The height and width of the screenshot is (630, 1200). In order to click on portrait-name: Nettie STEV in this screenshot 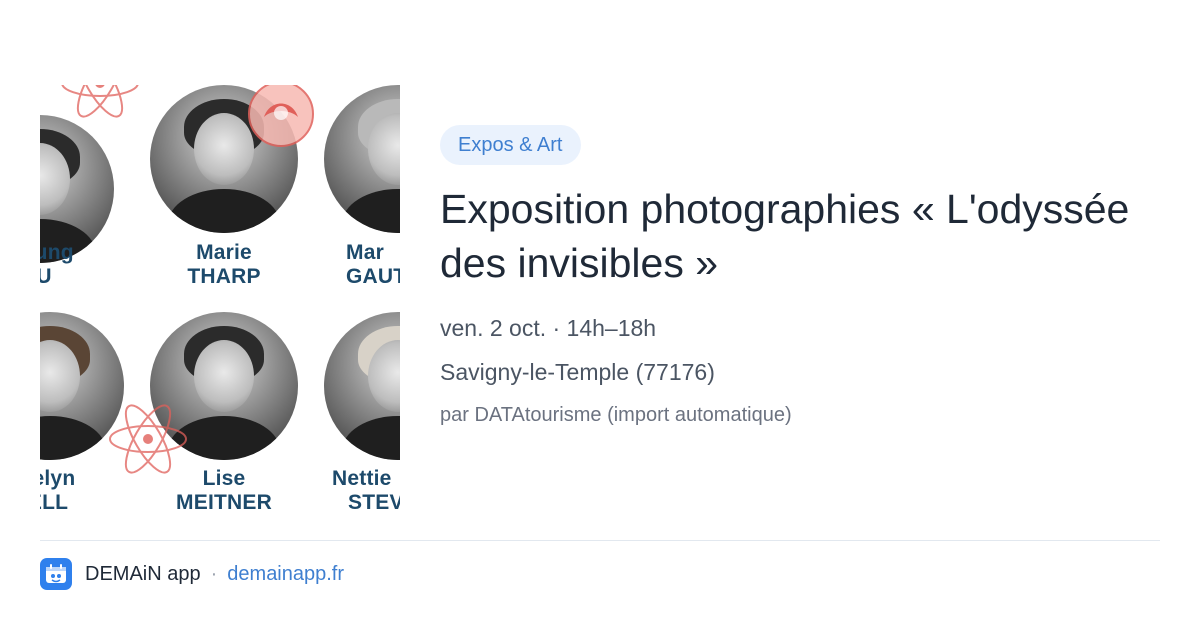, I will do `click(362, 491)`.